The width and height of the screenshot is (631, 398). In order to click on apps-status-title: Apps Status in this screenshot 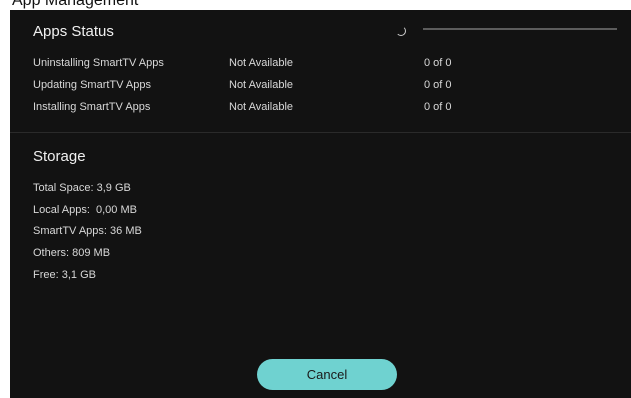, I will do `click(73, 31)`.